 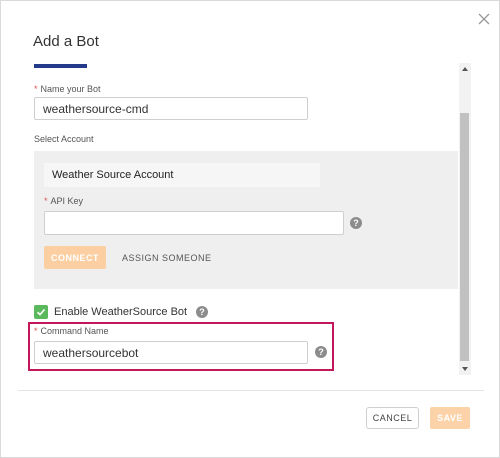 I want to click on cancel-button: CANCEL, so click(x=392, y=418).